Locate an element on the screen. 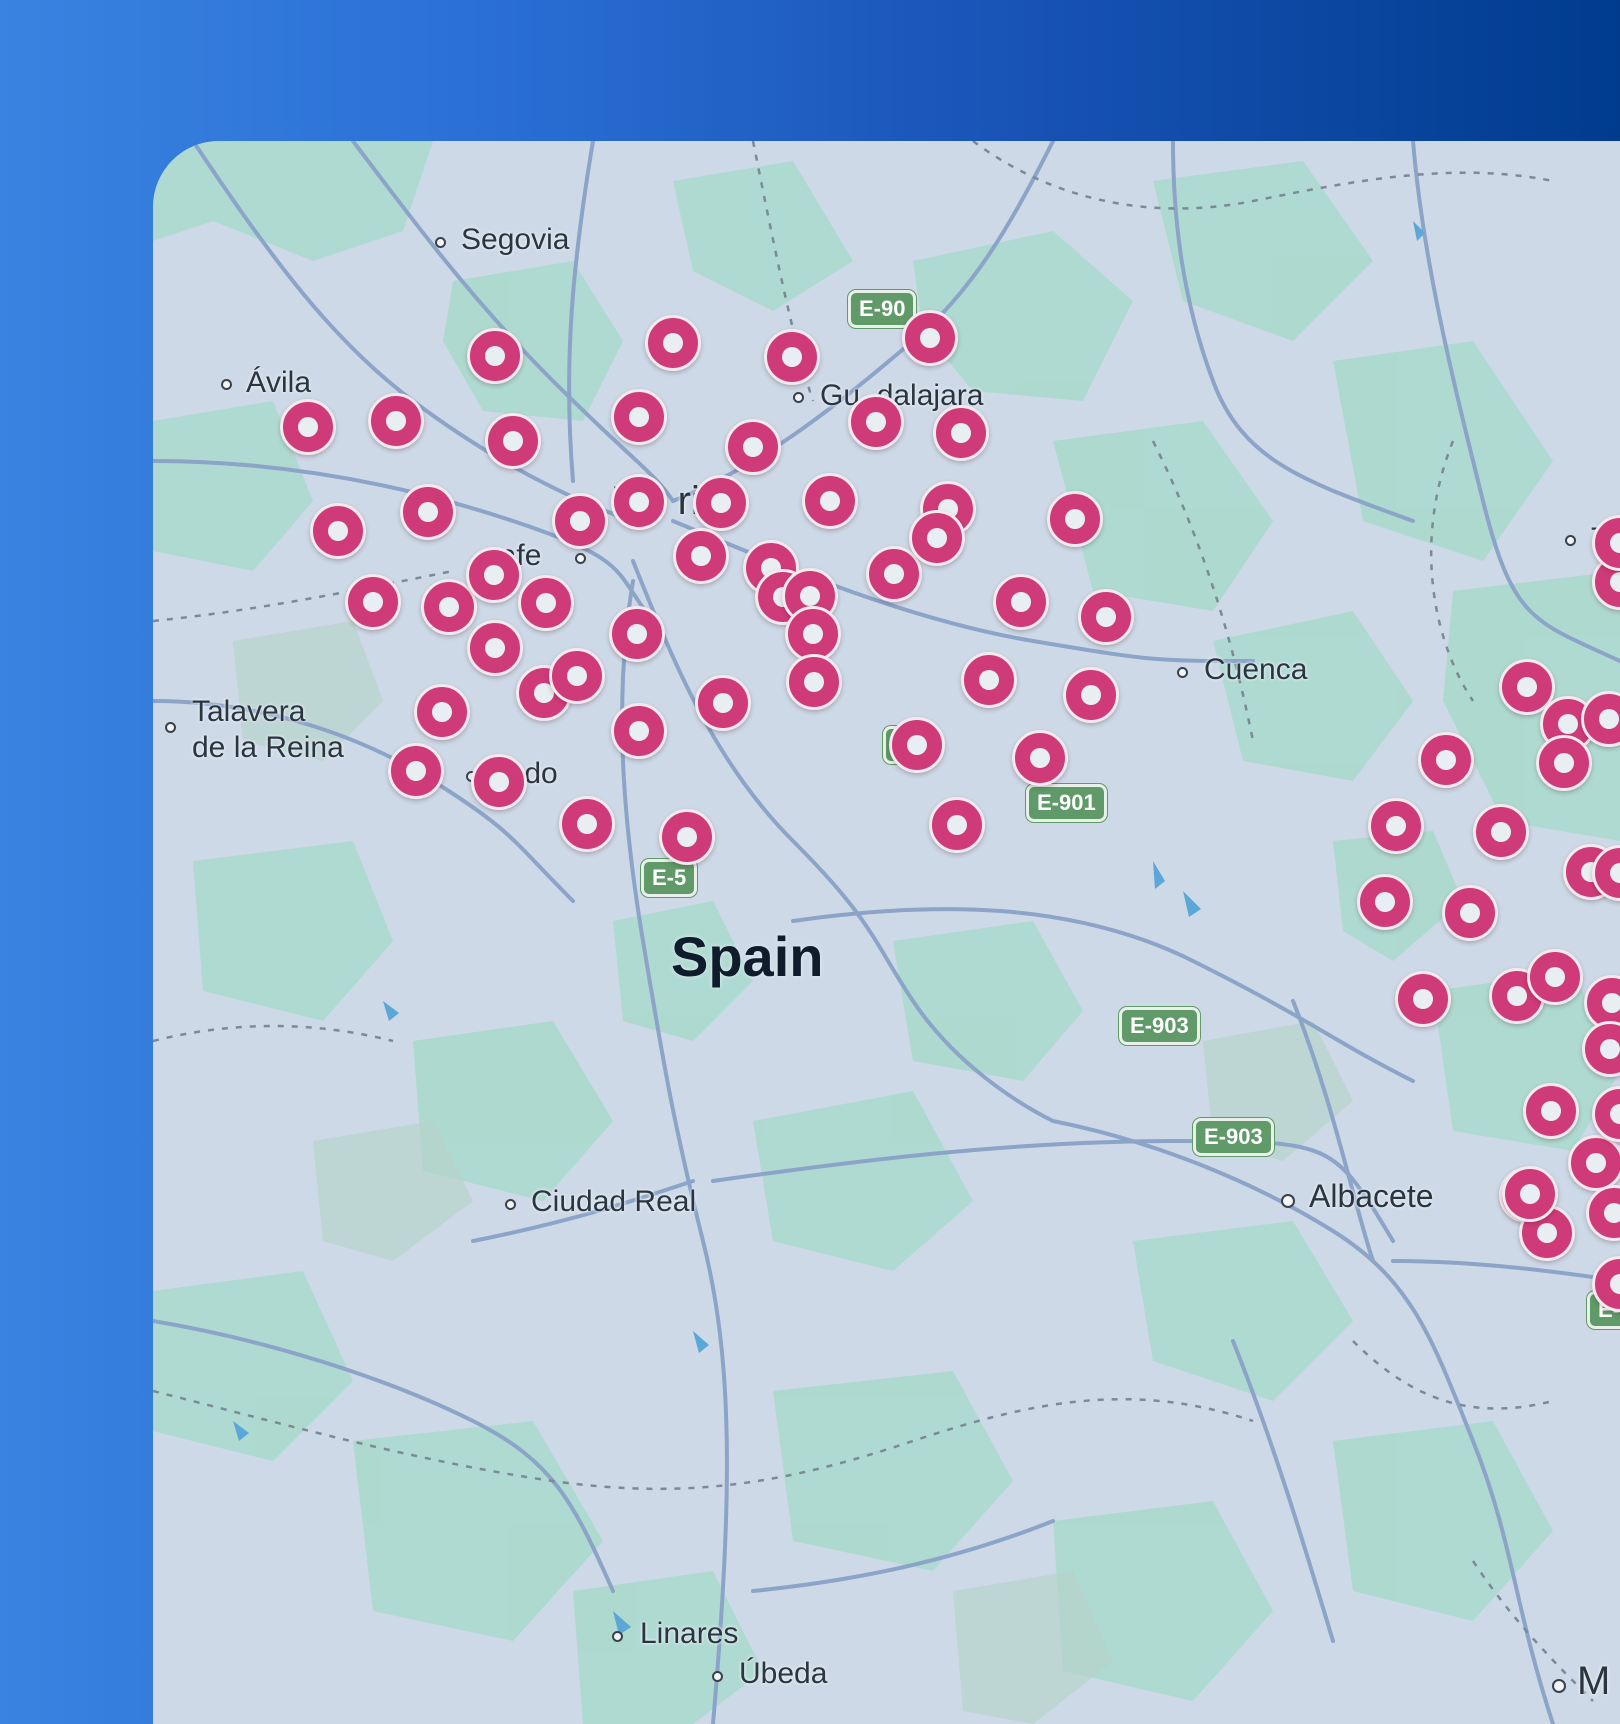  city-label-albacete: Albacete is located at coordinates (1371, 1196).